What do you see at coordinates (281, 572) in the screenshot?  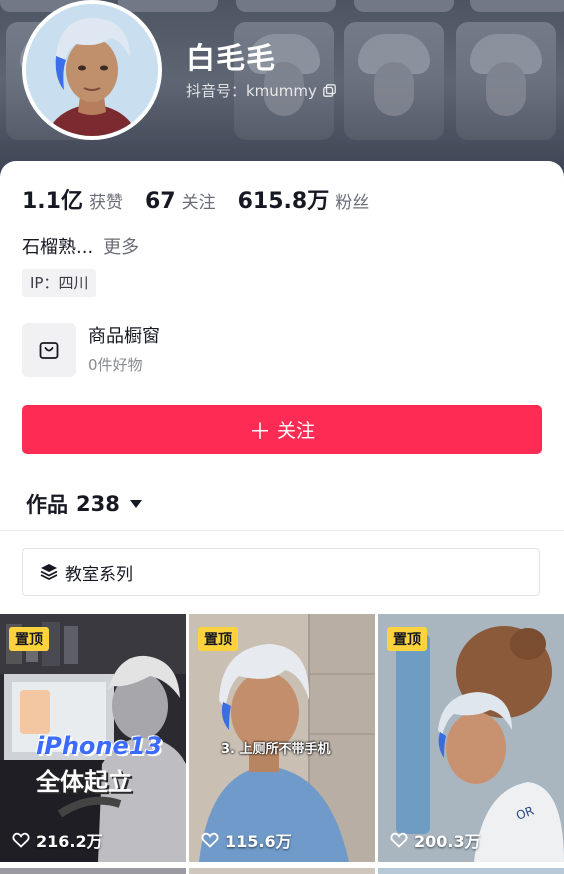 I see `collection-entry: 教室系列` at bounding box center [281, 572].